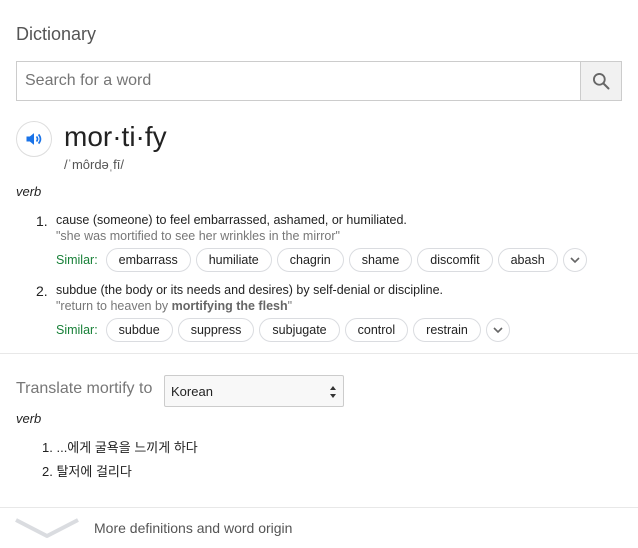  I want to click on pronounce-button, so click(34, 139).